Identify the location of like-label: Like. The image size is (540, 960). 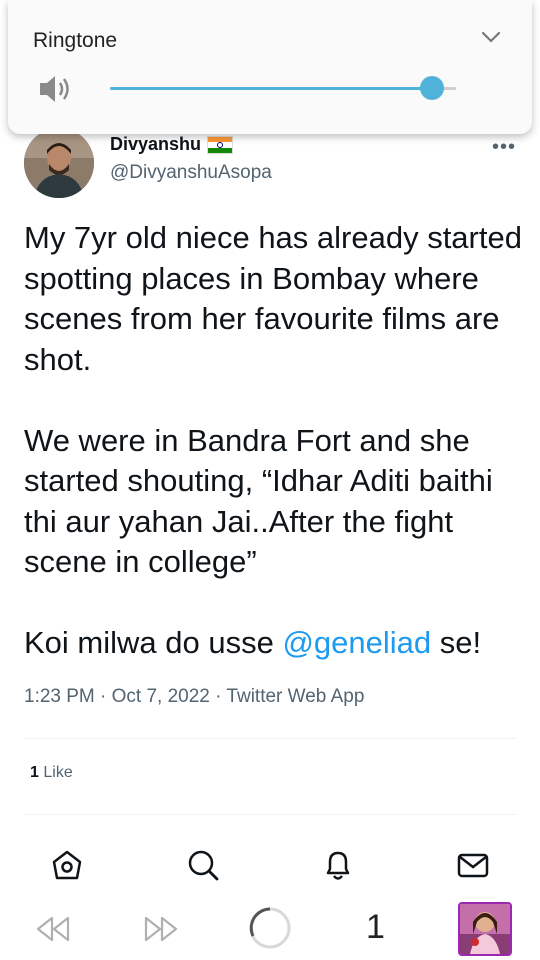
(58, 772).